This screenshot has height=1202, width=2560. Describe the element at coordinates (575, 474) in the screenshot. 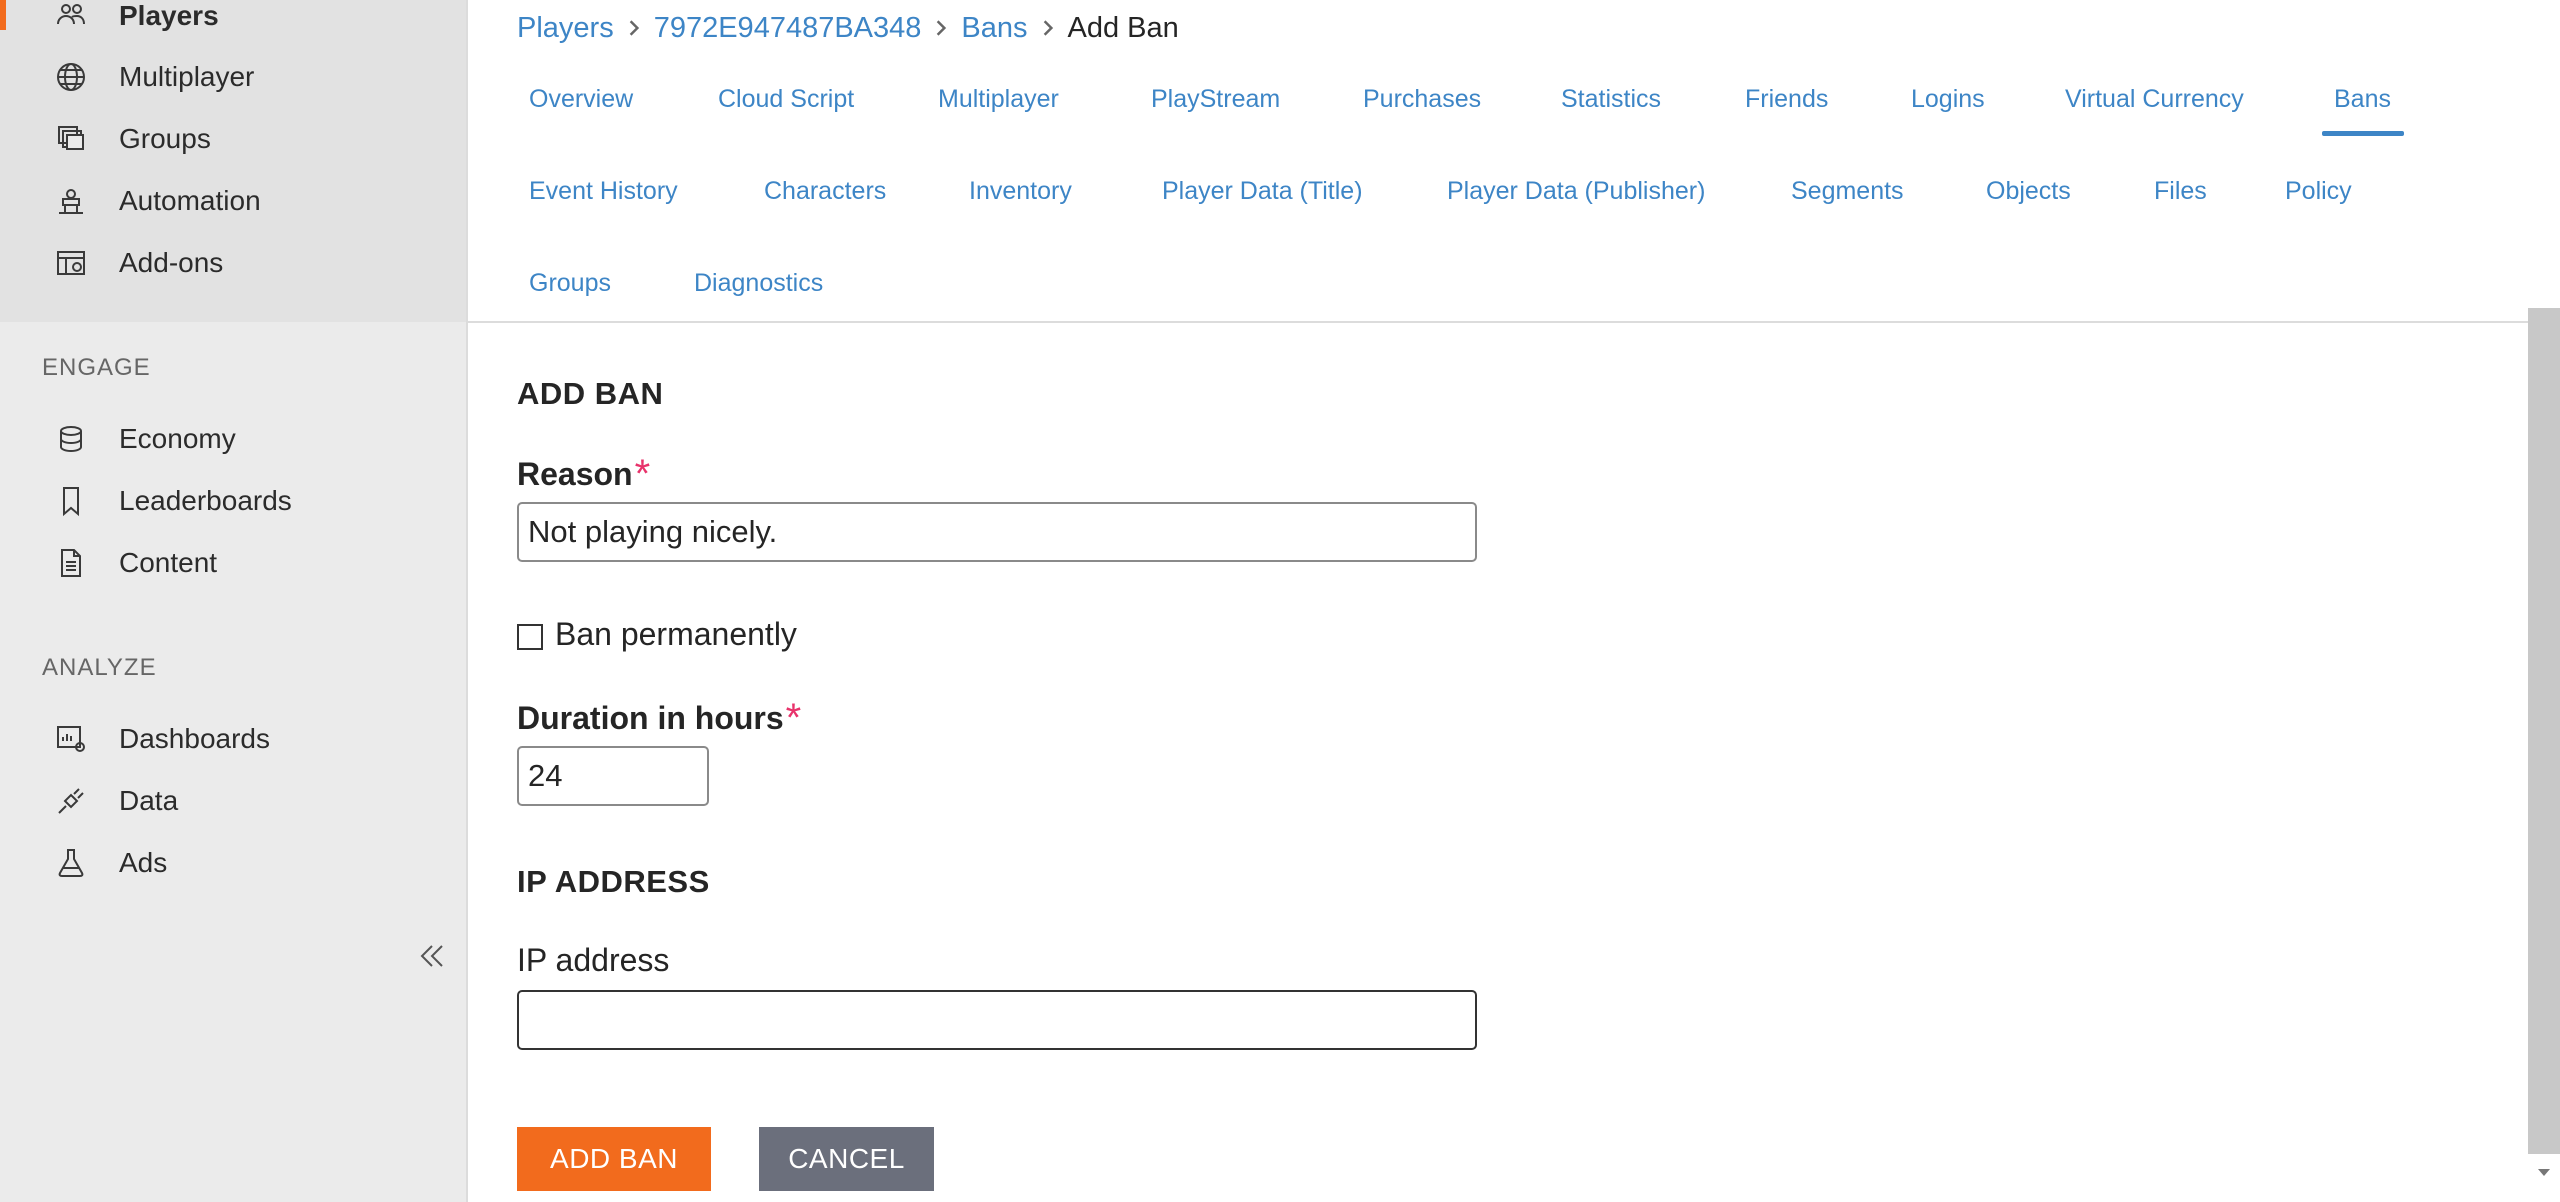

I see `reason-label-text: Reason` at that location.